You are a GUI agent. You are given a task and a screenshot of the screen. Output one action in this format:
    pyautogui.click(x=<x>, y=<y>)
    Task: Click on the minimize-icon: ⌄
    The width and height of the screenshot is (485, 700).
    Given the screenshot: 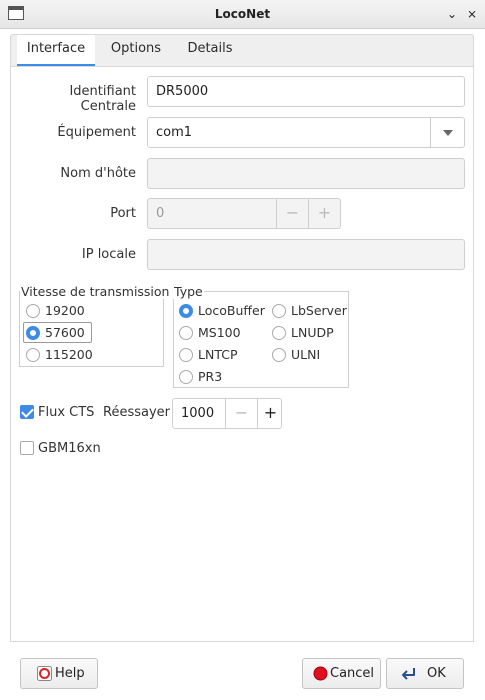 What is the action you would take?
    pyautogui.click(x=452, y=14)
    